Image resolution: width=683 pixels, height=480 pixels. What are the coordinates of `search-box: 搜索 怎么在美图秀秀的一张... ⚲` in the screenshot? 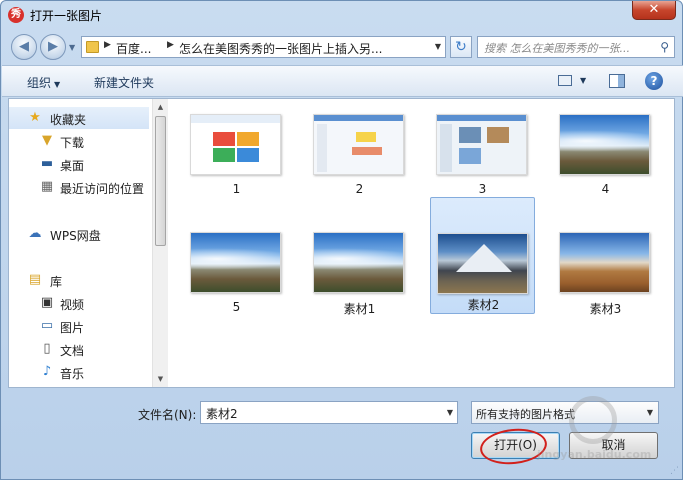 It's located at (576, 47).